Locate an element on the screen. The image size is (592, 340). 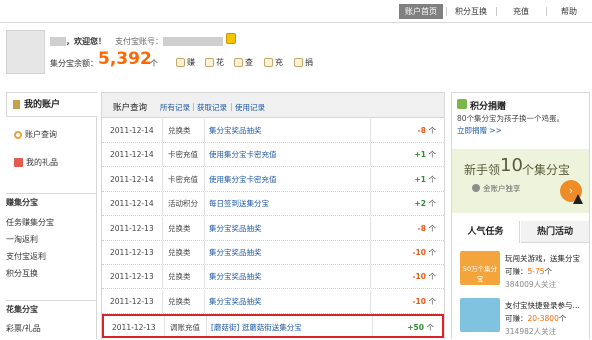
task-earn-label: 可赚： is located at coordinates (516, 318).